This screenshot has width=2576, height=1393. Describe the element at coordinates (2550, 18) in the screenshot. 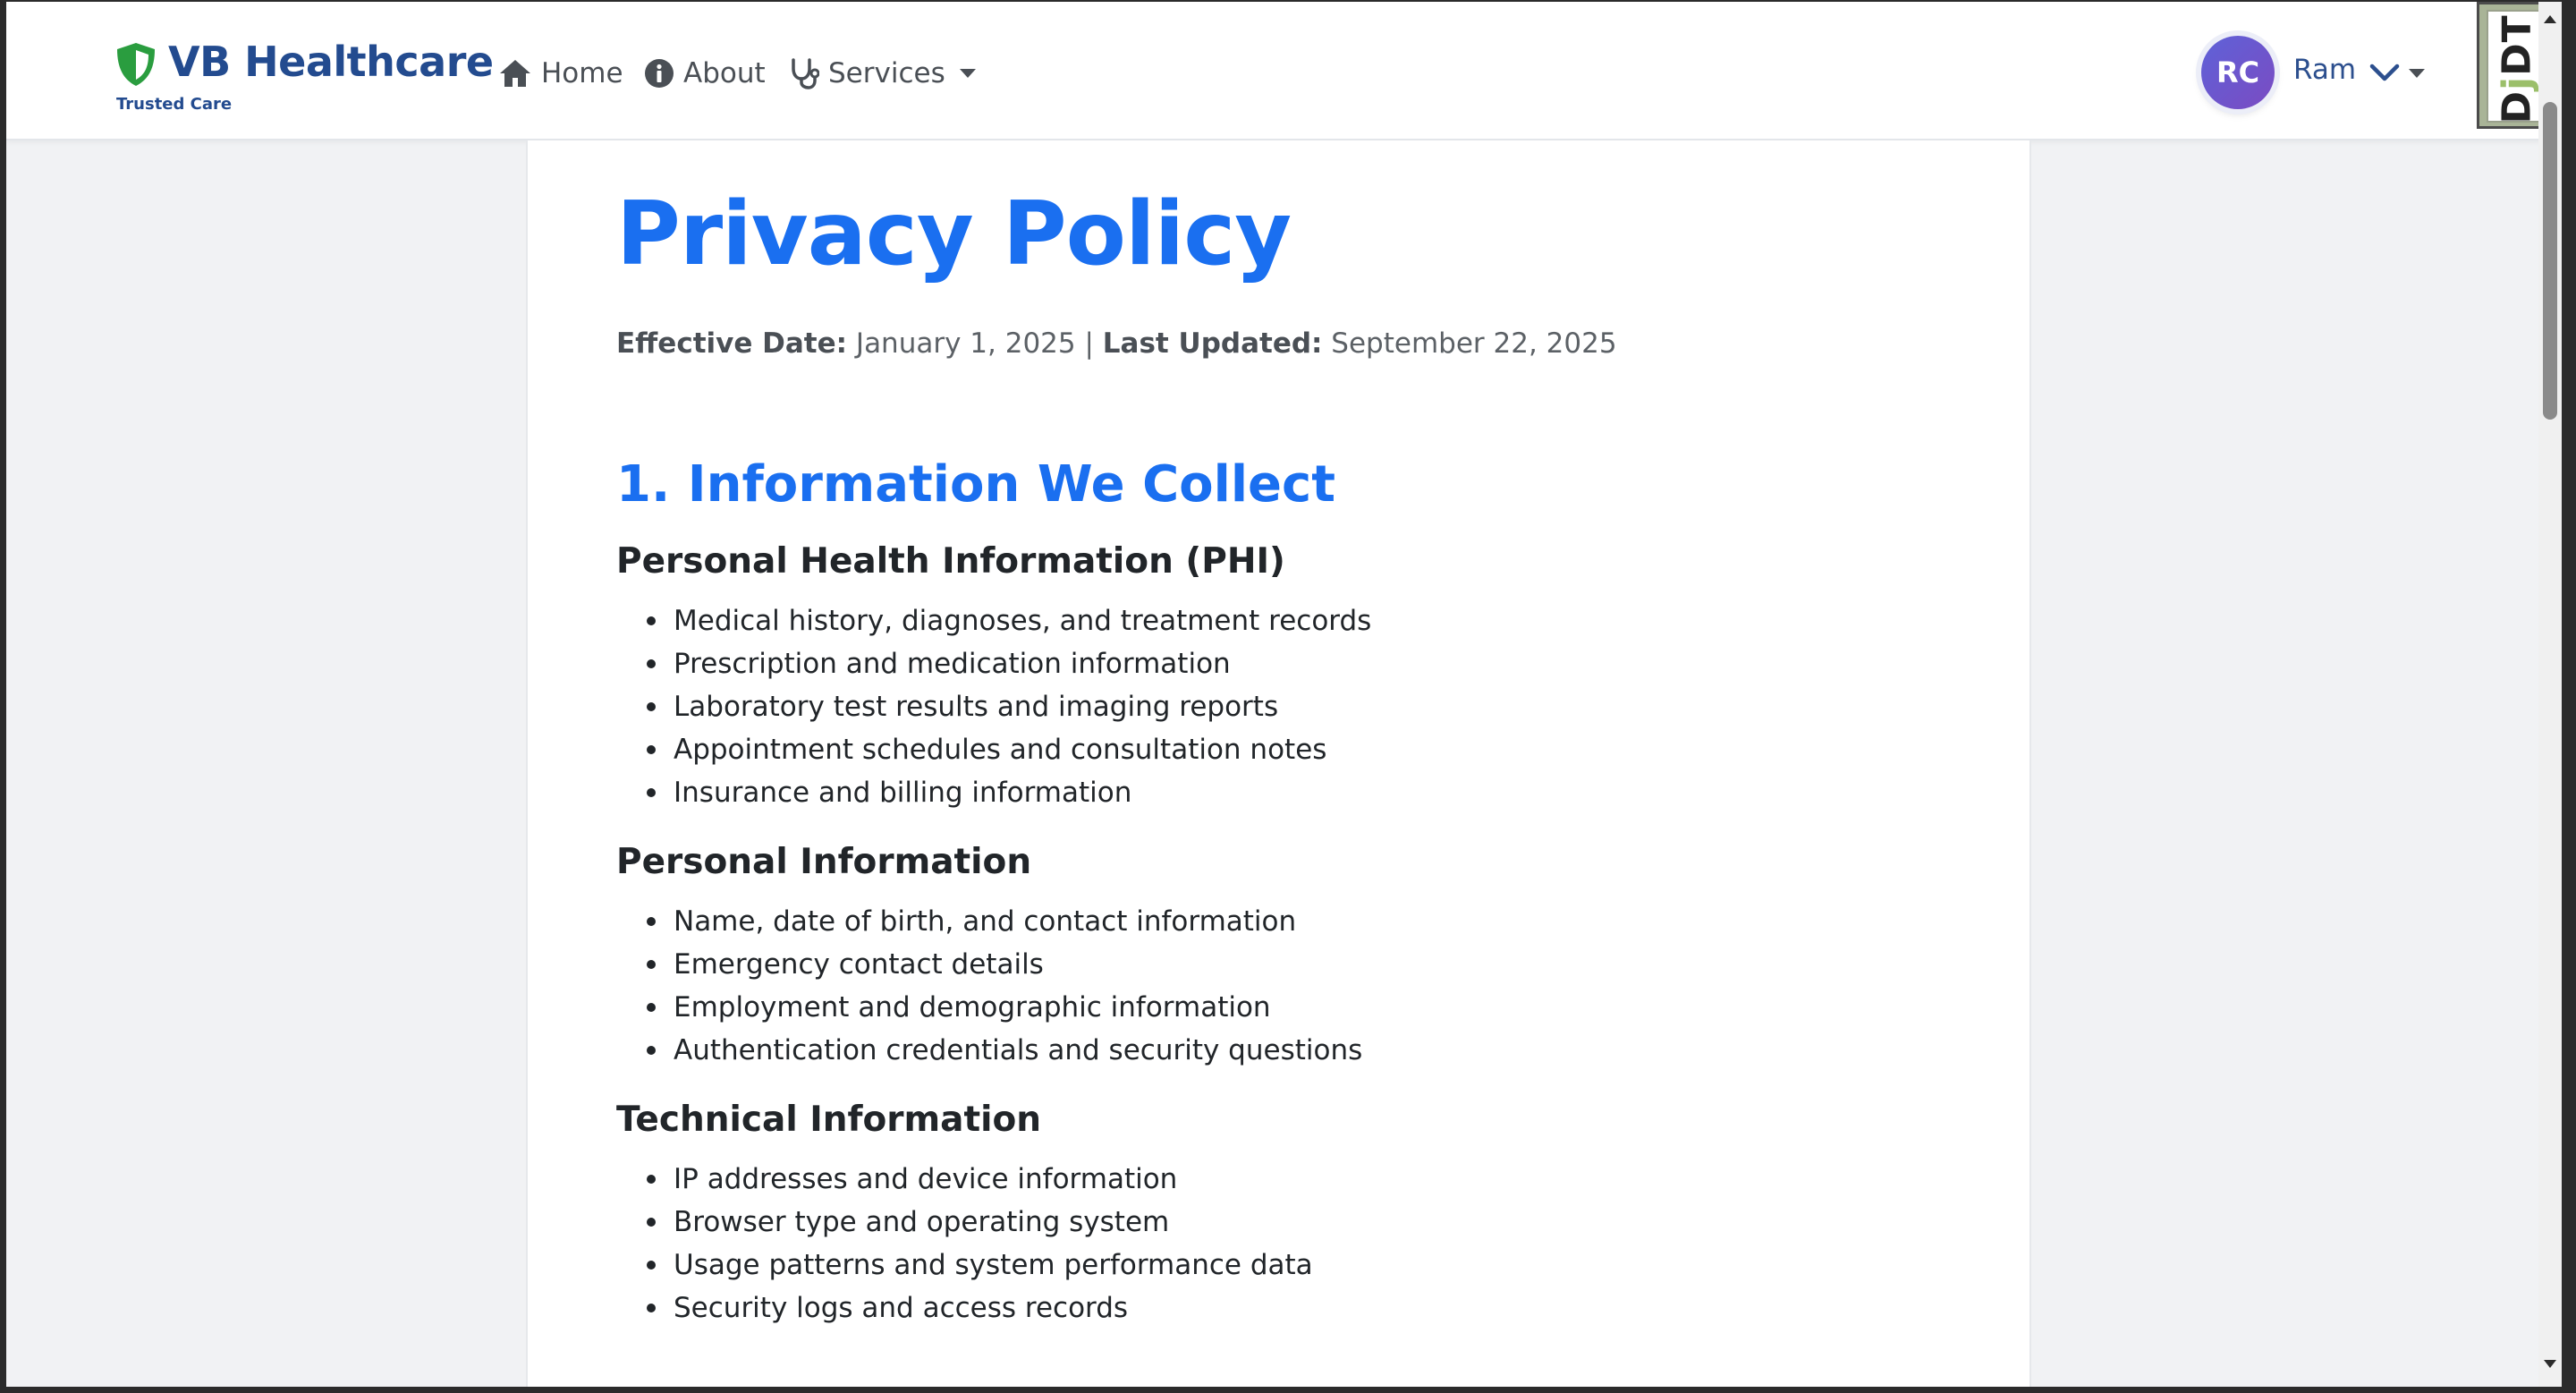

I see `scroll-up-arrow-icon` at that location.